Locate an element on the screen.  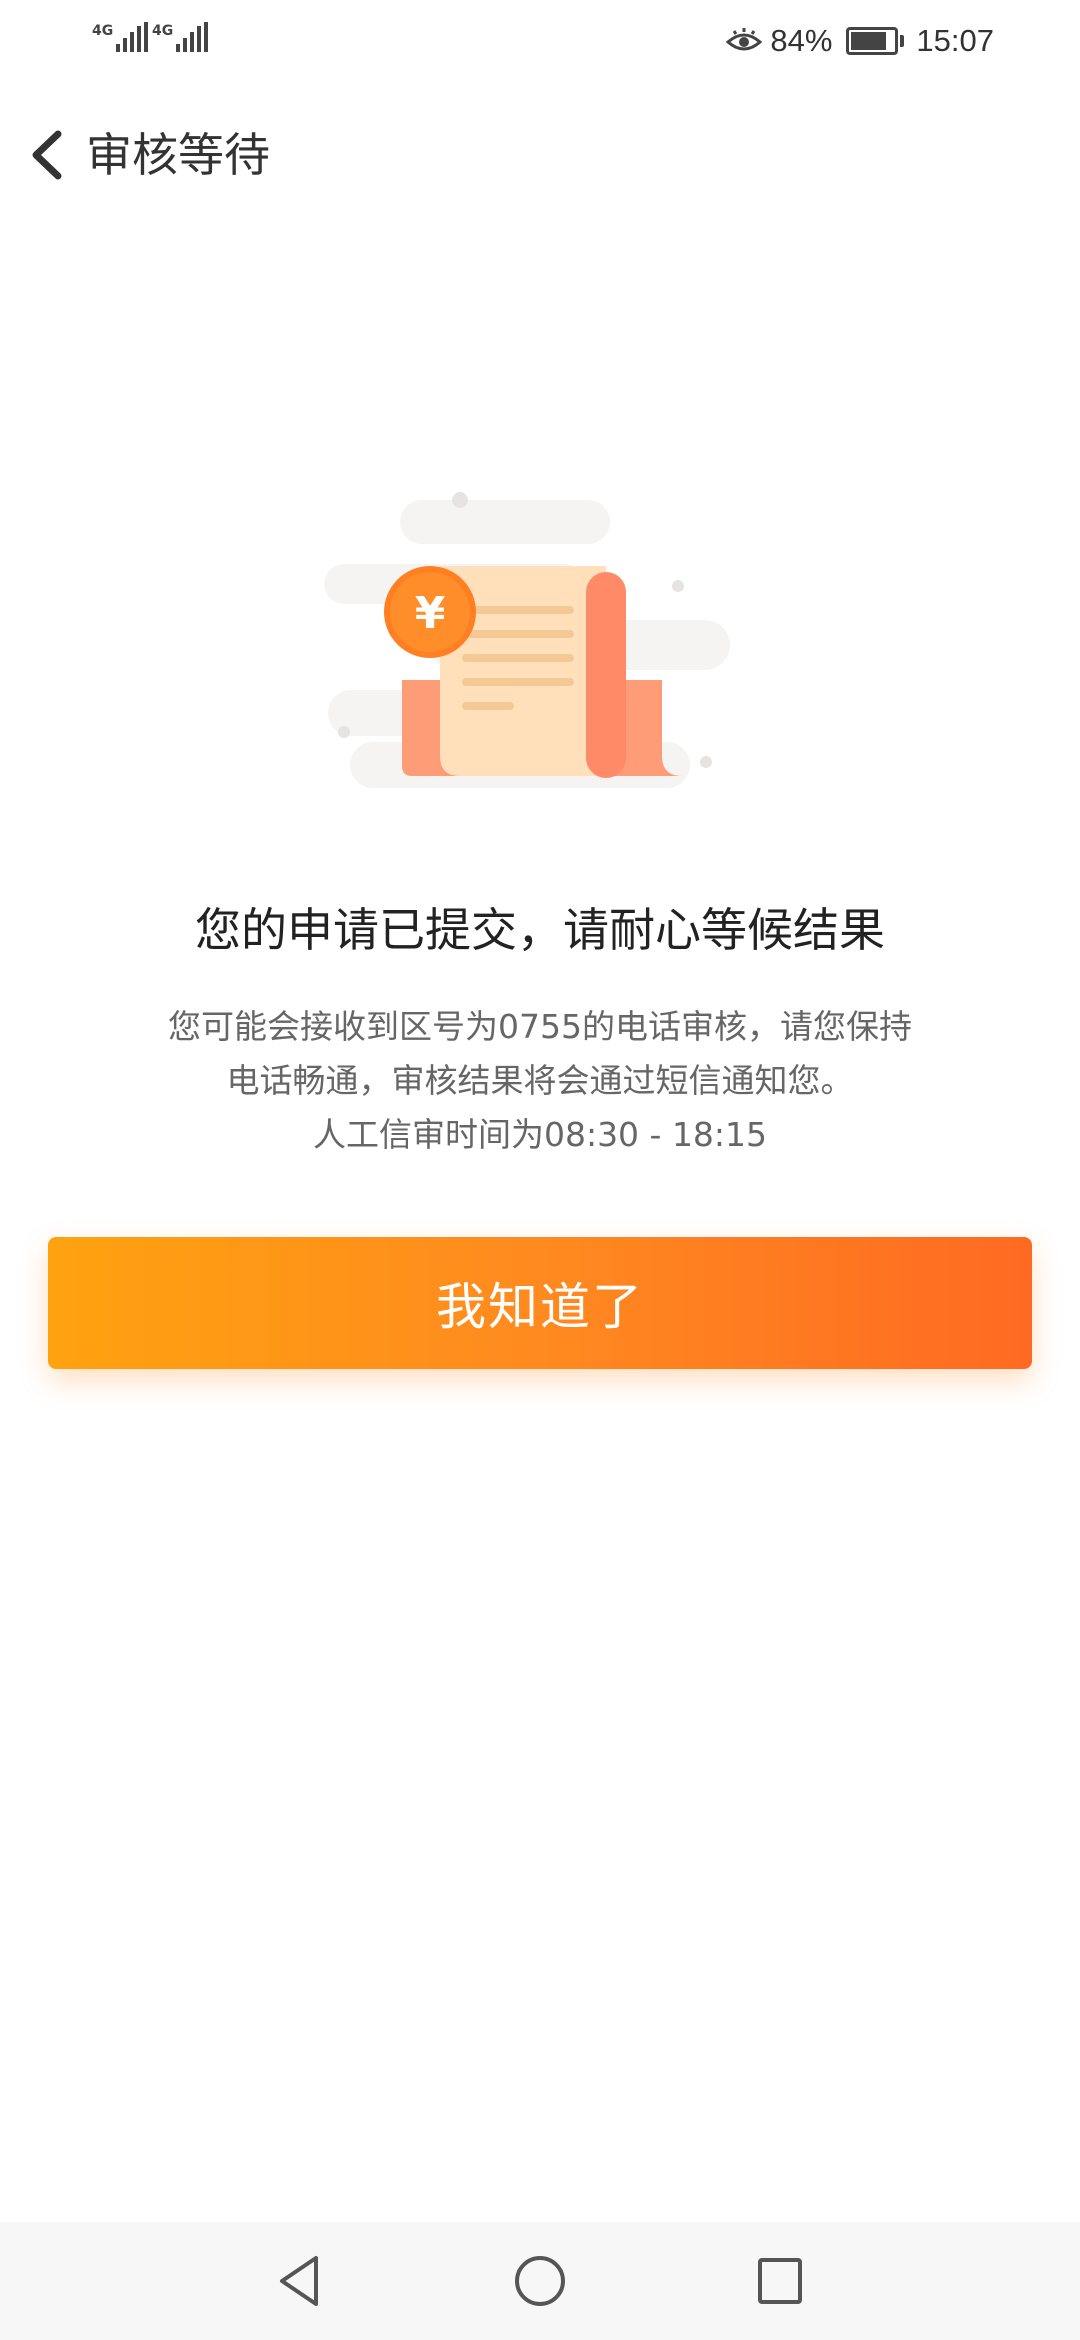
confirm-button: 我知道了 is located at coordinates (540, 1303).